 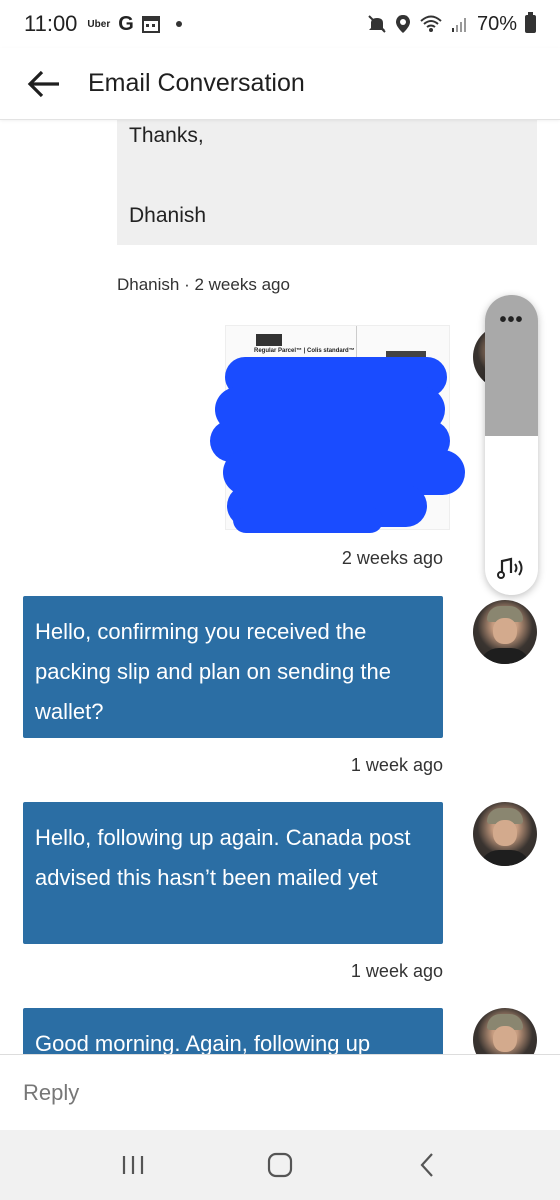 I want to click on music-note-icon, so click(x=512, y=568).